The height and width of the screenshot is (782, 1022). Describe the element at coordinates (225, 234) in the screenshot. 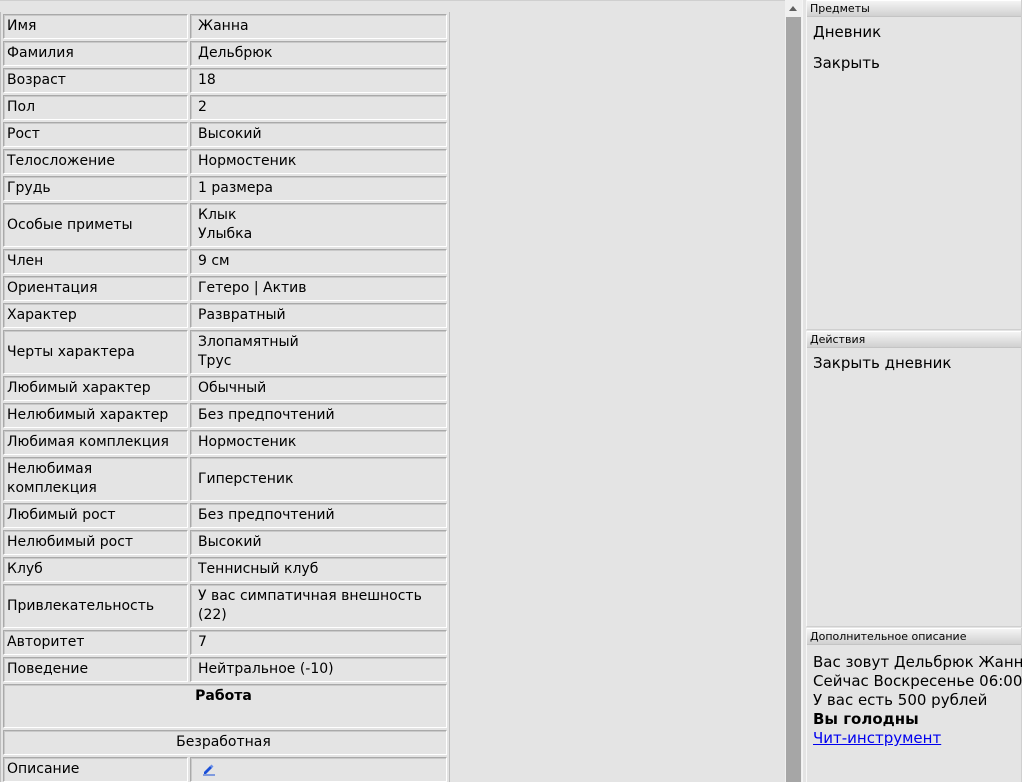

I see `stat-value-line: Улыбка` at that location.